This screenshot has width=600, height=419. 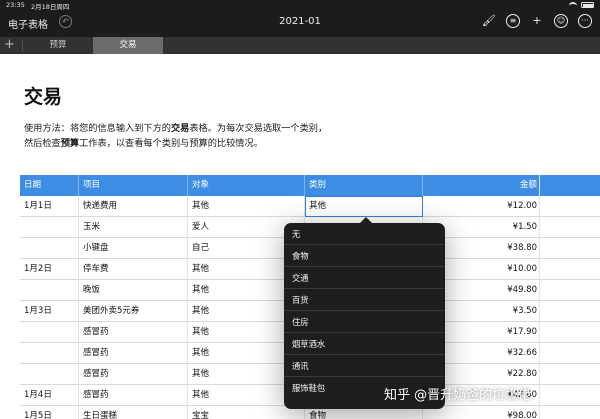 What do you see at coordinates (133, 248) in the screenshot?
I see `cell-item: 小键盘` at bounding box center [133, 248].